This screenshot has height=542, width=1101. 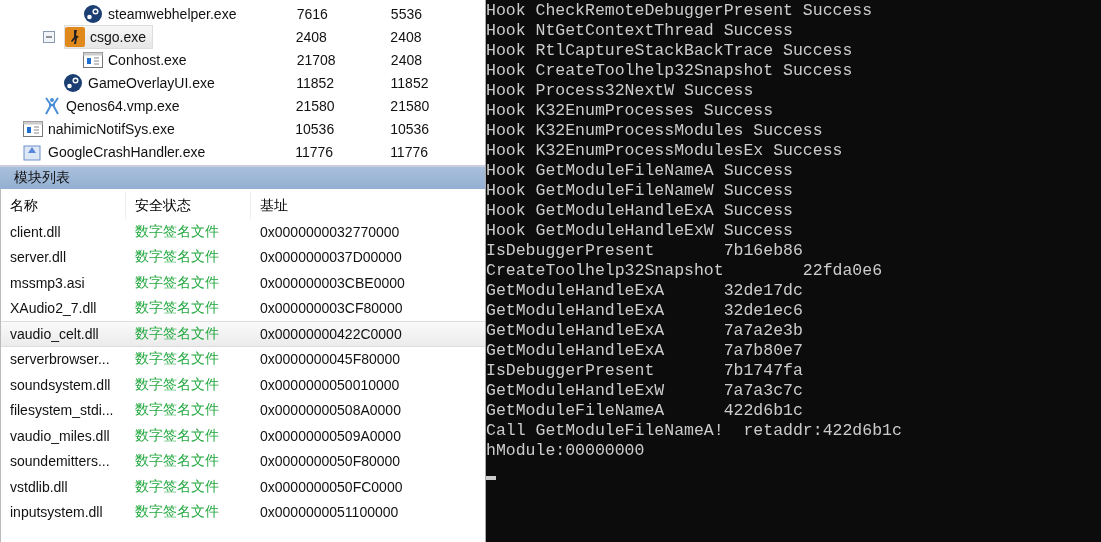 I want to click on collapse-icon, so click(x=49, y=36).